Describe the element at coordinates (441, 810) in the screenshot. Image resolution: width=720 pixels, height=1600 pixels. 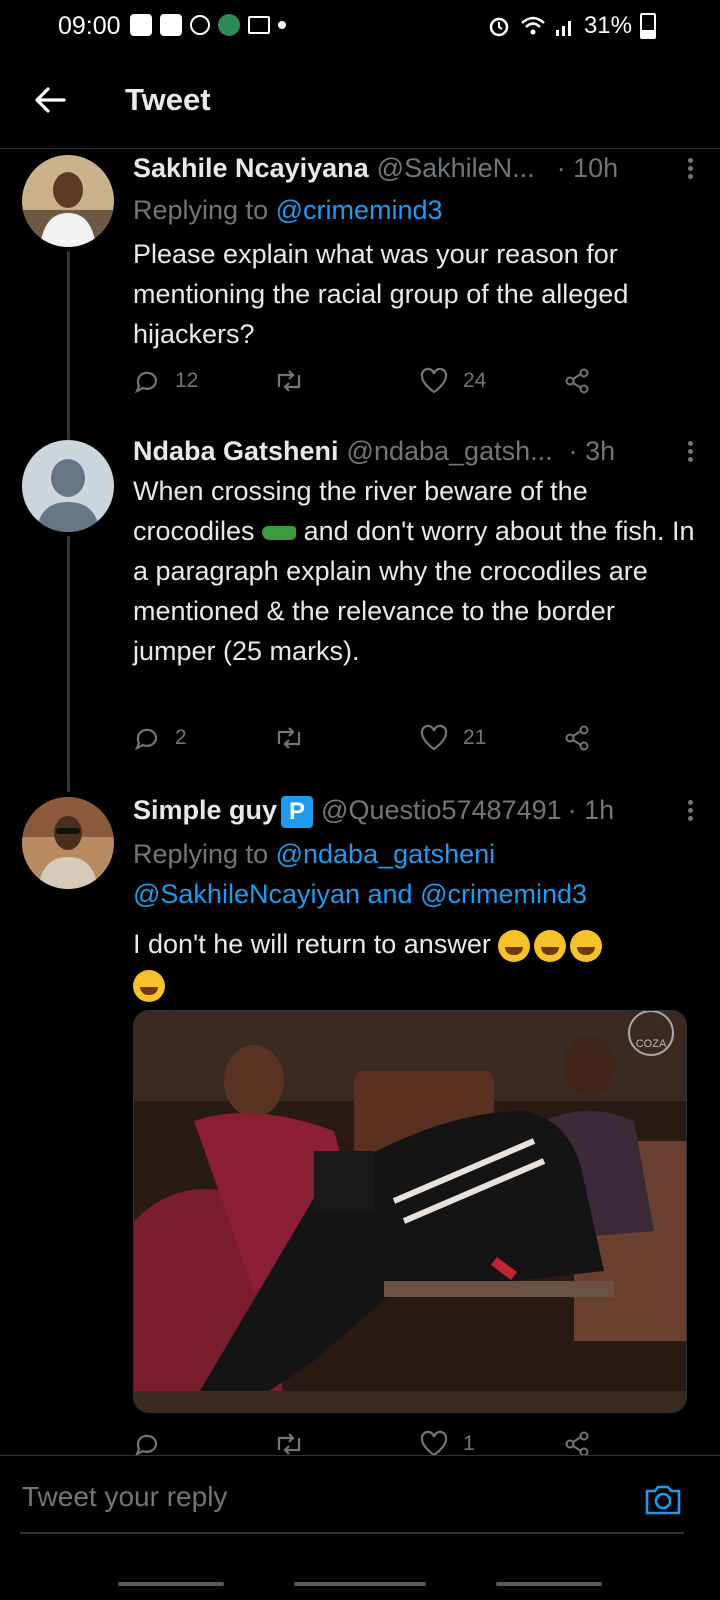
I see `user-handle: @Questio57487491` at that location.